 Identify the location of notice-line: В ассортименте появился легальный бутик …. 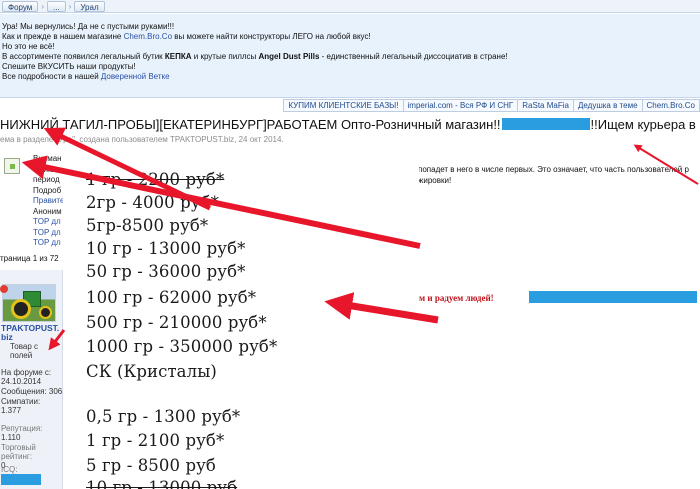
(351, 57).